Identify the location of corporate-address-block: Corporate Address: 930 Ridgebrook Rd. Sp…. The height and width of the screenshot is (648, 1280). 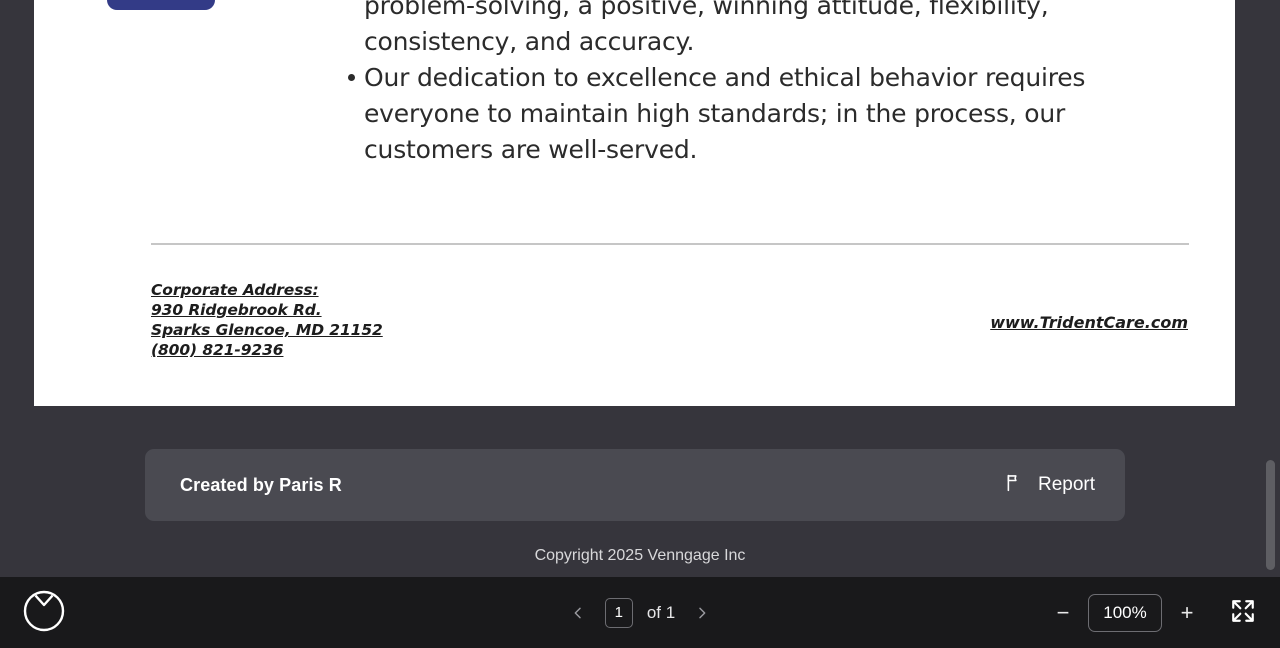
(267, 320).